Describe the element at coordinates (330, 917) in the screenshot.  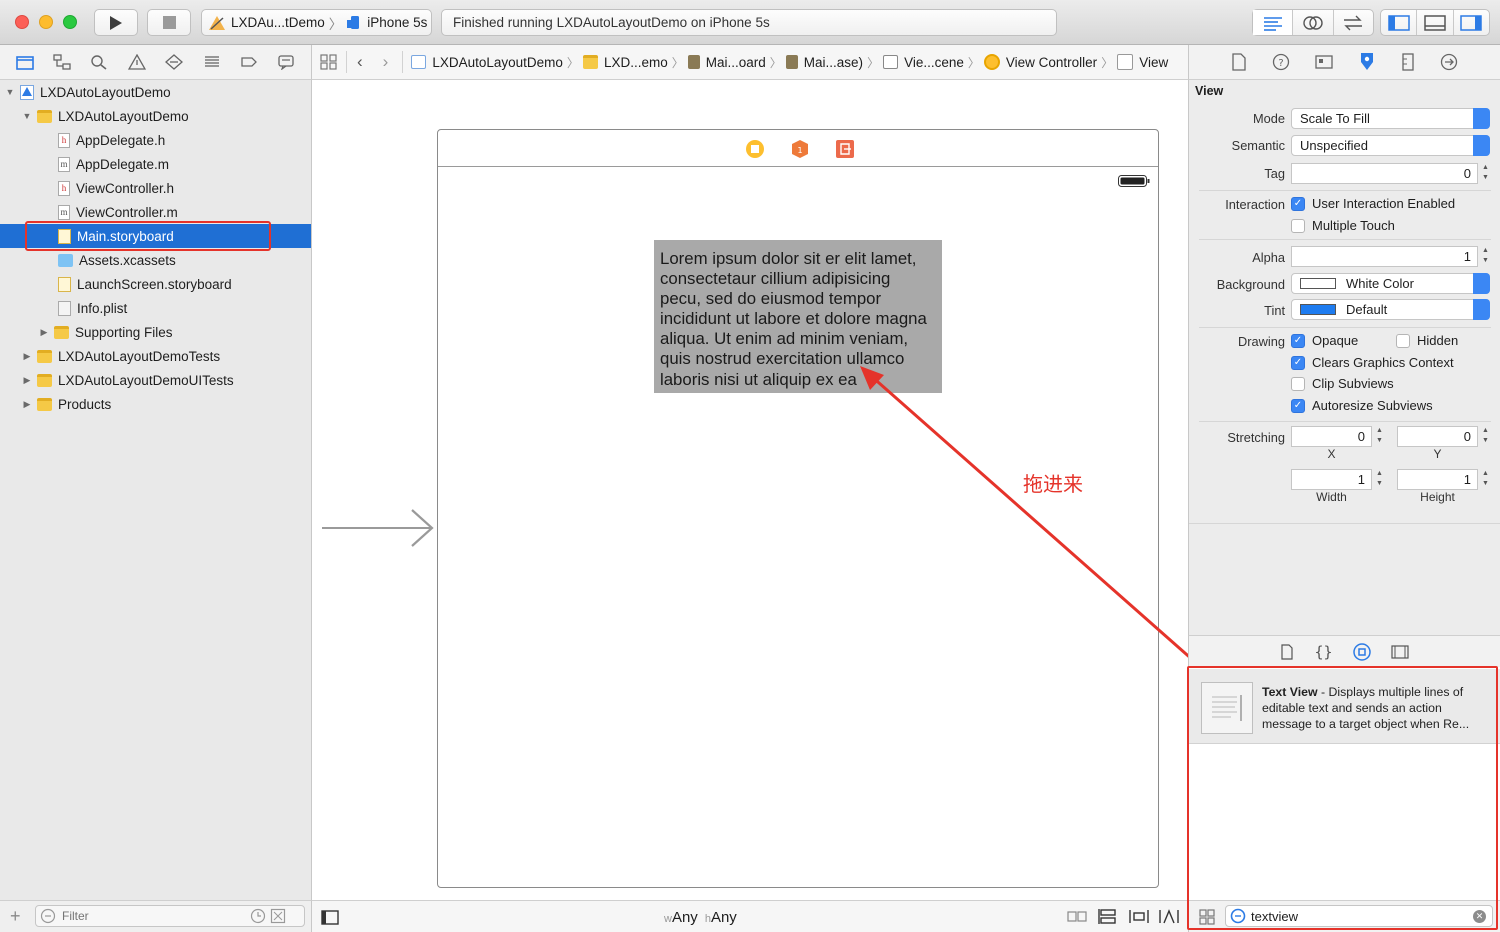
I see `document-outline-toggle-icon` at that location.